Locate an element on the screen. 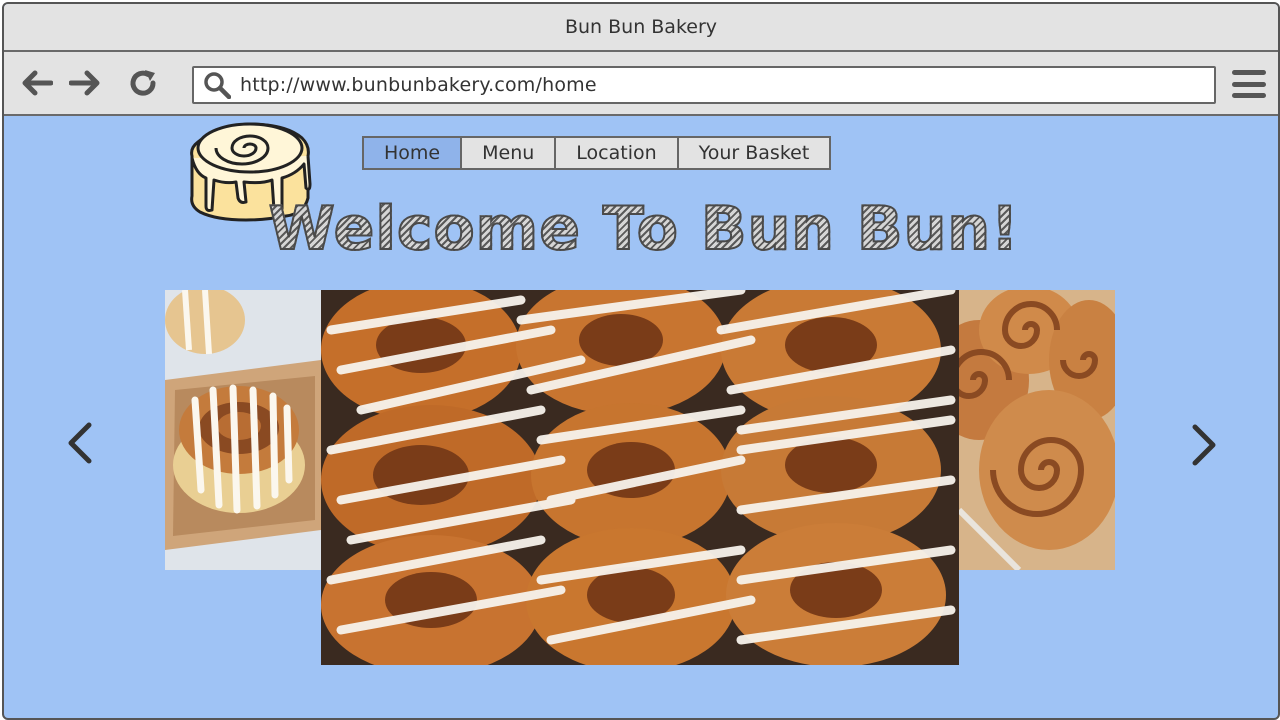 The height and width of the screenshot is (720, 1280). window-titlebar: Bun Bun Bakery is located at coordinates (641, 28).